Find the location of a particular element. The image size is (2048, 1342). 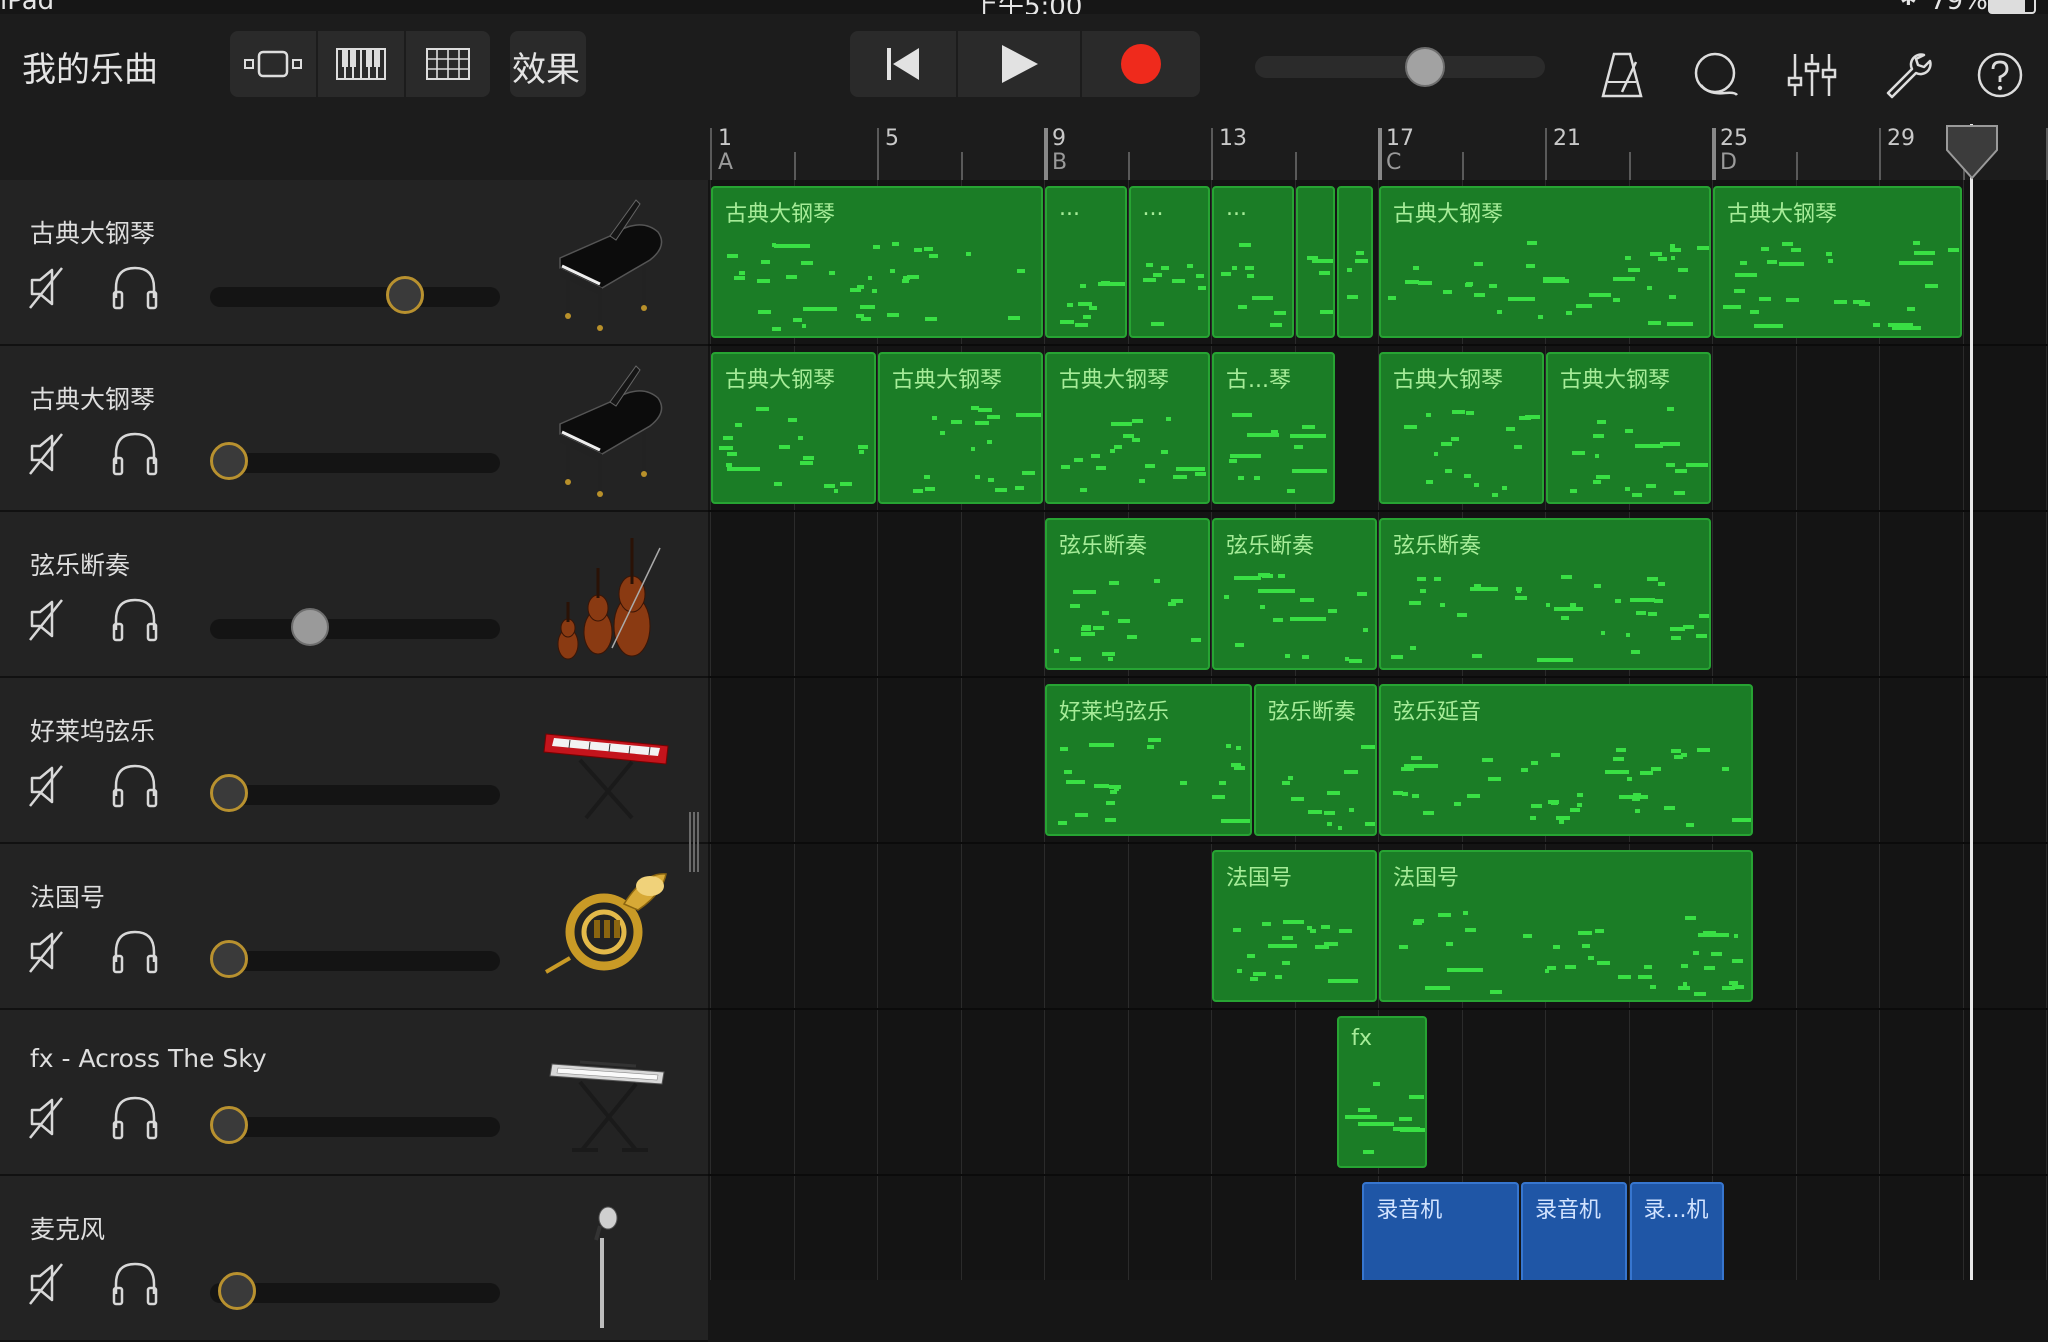

grid-view-button is located at coordinates (448, 64).